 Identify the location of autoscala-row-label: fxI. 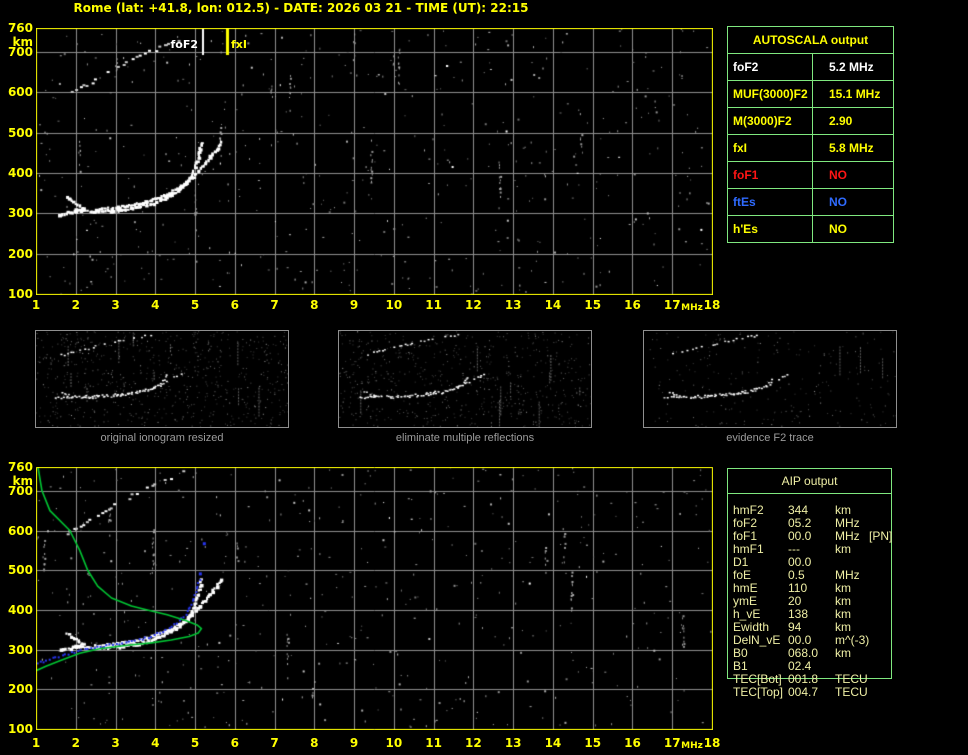
(770, 148).